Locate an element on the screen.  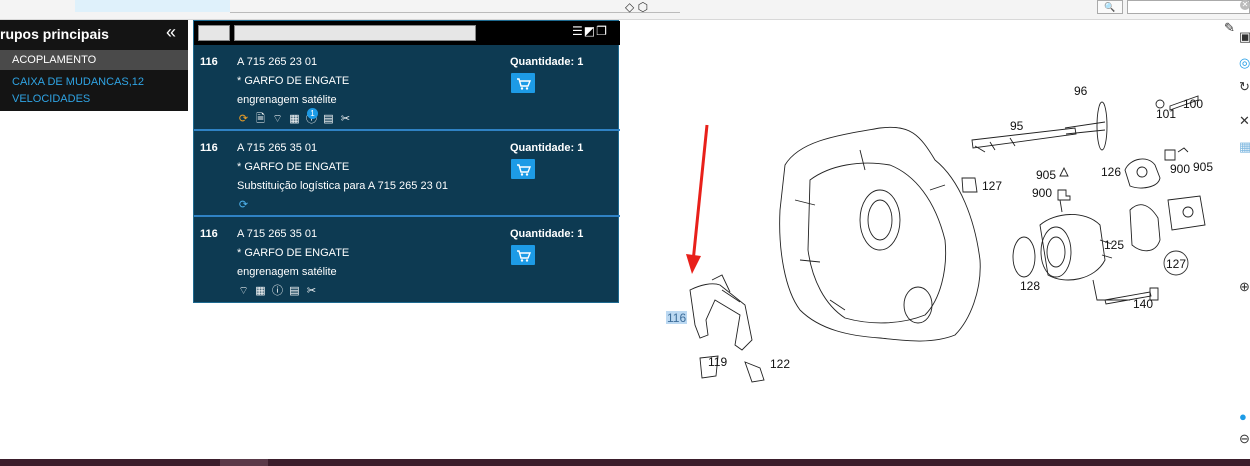
callout-label: 101 is located at coordinates (1166, 114).